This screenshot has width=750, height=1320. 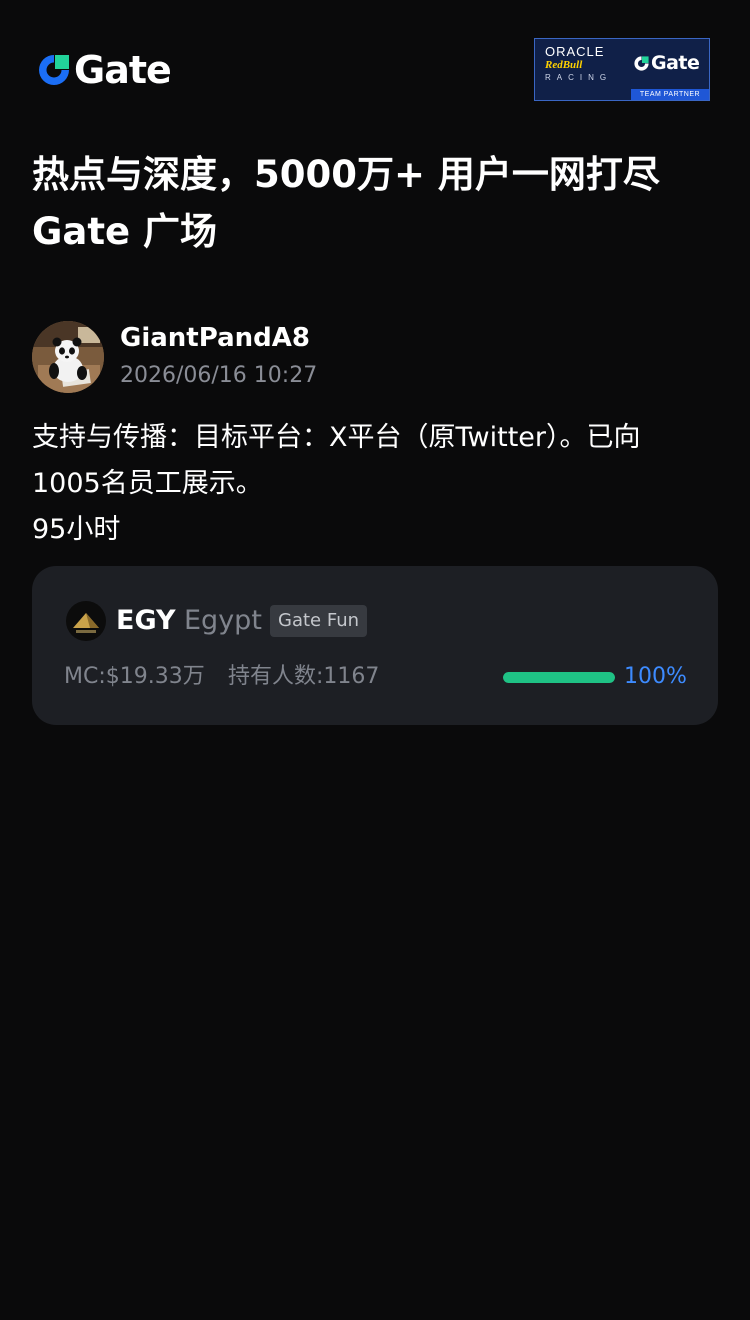 I want to click on token-holders: 持有人数:1167, so click(x=304, y=676).